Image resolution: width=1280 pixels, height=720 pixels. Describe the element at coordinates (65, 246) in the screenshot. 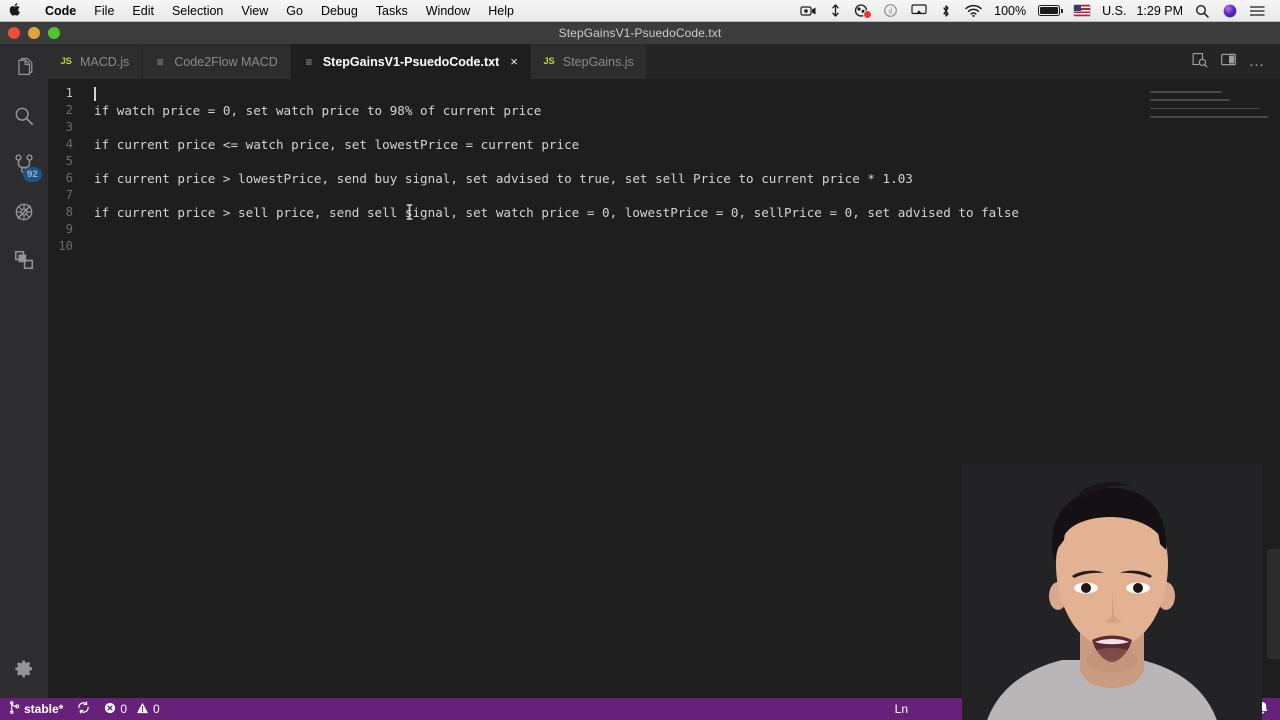

I see `line-number: 10` at that location.